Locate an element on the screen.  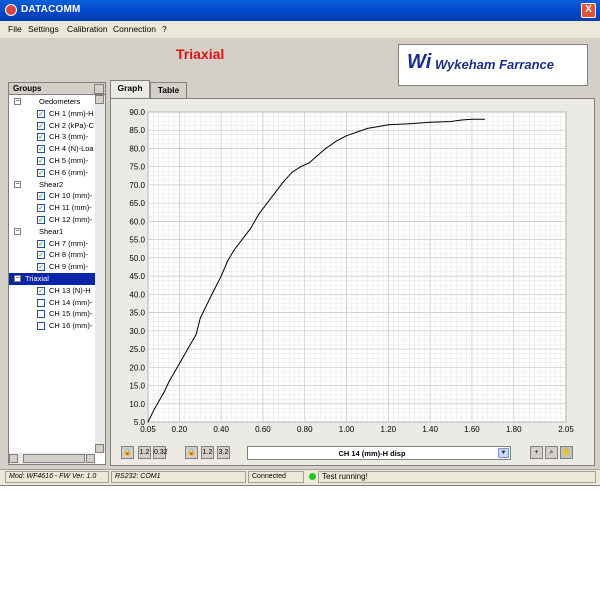
tree-channel: ✓ CH 6 (mm)- is located at coordinates (52, 173).